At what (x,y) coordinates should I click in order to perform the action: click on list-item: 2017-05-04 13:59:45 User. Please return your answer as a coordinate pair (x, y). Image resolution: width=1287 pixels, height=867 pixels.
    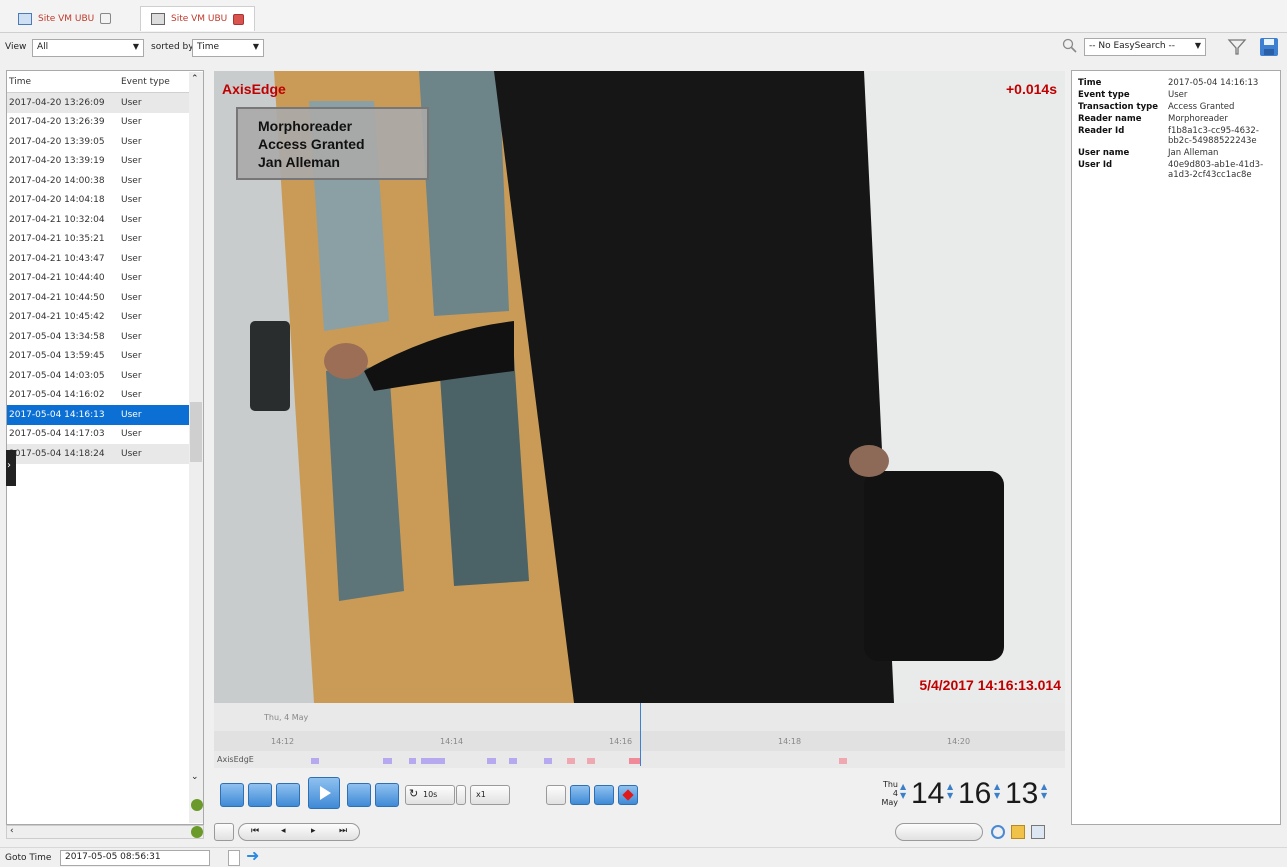
    Looking at the image, I should click on (105, 357).